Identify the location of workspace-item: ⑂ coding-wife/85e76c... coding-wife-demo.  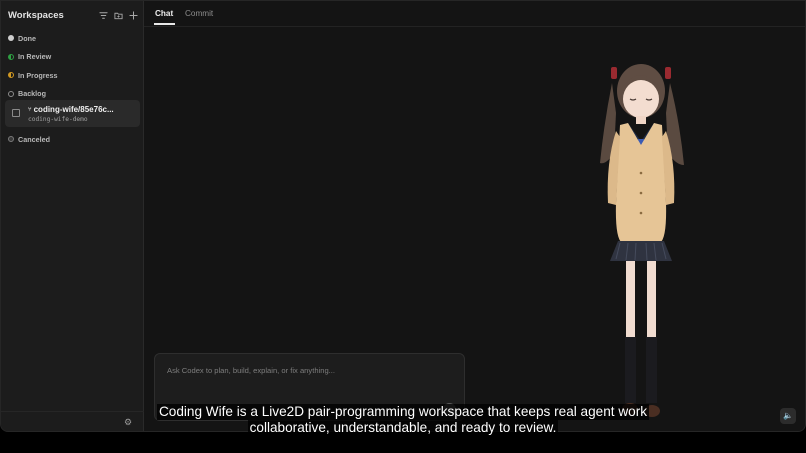
(72, 113).